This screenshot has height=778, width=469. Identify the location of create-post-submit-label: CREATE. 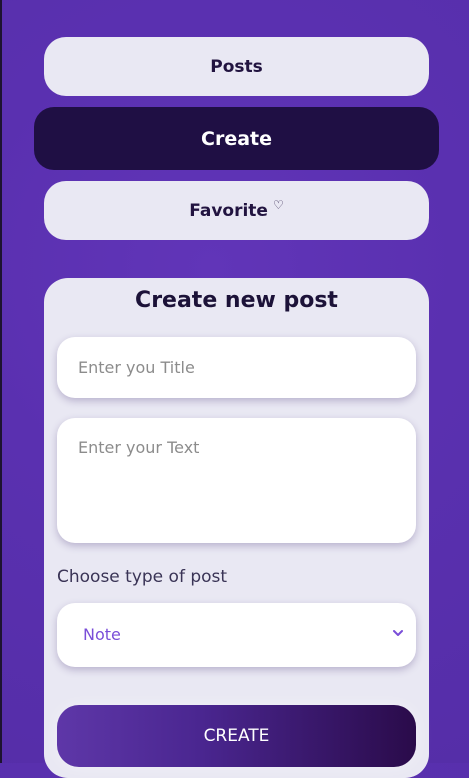
(236, 736).